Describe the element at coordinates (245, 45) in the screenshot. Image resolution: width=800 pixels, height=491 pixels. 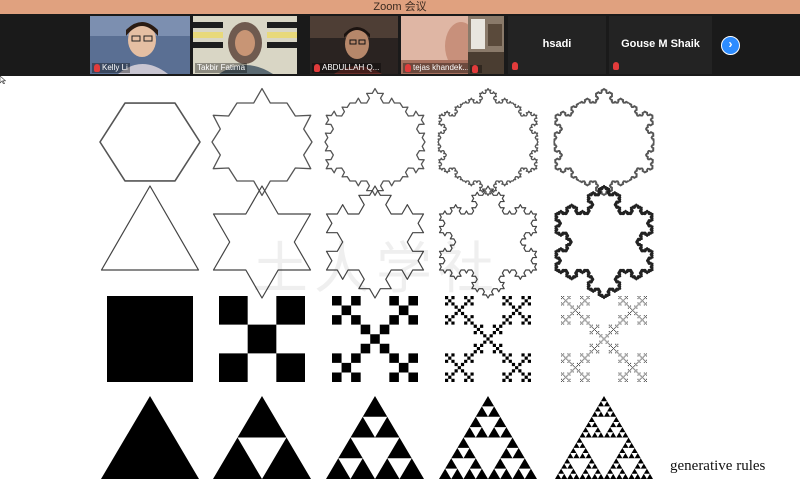
I see `participant-tile-takbir: Takbir Fatima` at that location.